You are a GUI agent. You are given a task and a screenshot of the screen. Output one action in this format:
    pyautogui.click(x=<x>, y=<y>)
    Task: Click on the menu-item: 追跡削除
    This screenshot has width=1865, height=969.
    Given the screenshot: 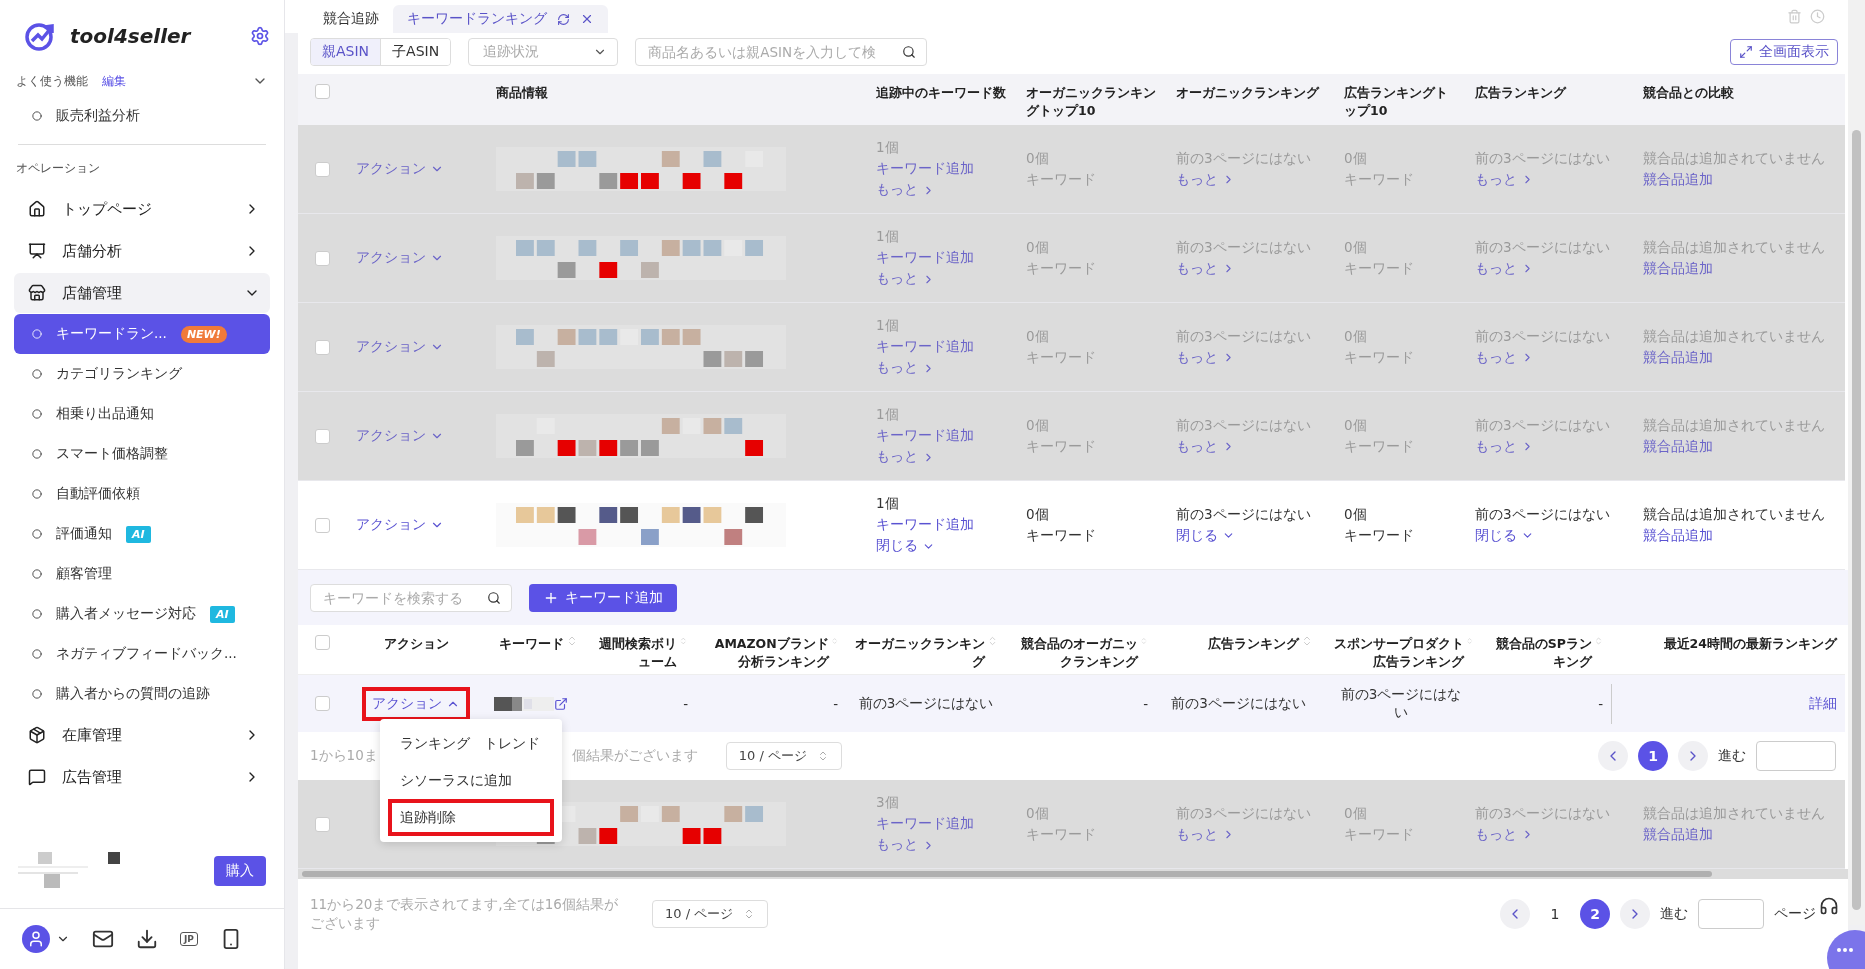 What is the action you would take?
    pyautogui.click(x=471, y=817)
    